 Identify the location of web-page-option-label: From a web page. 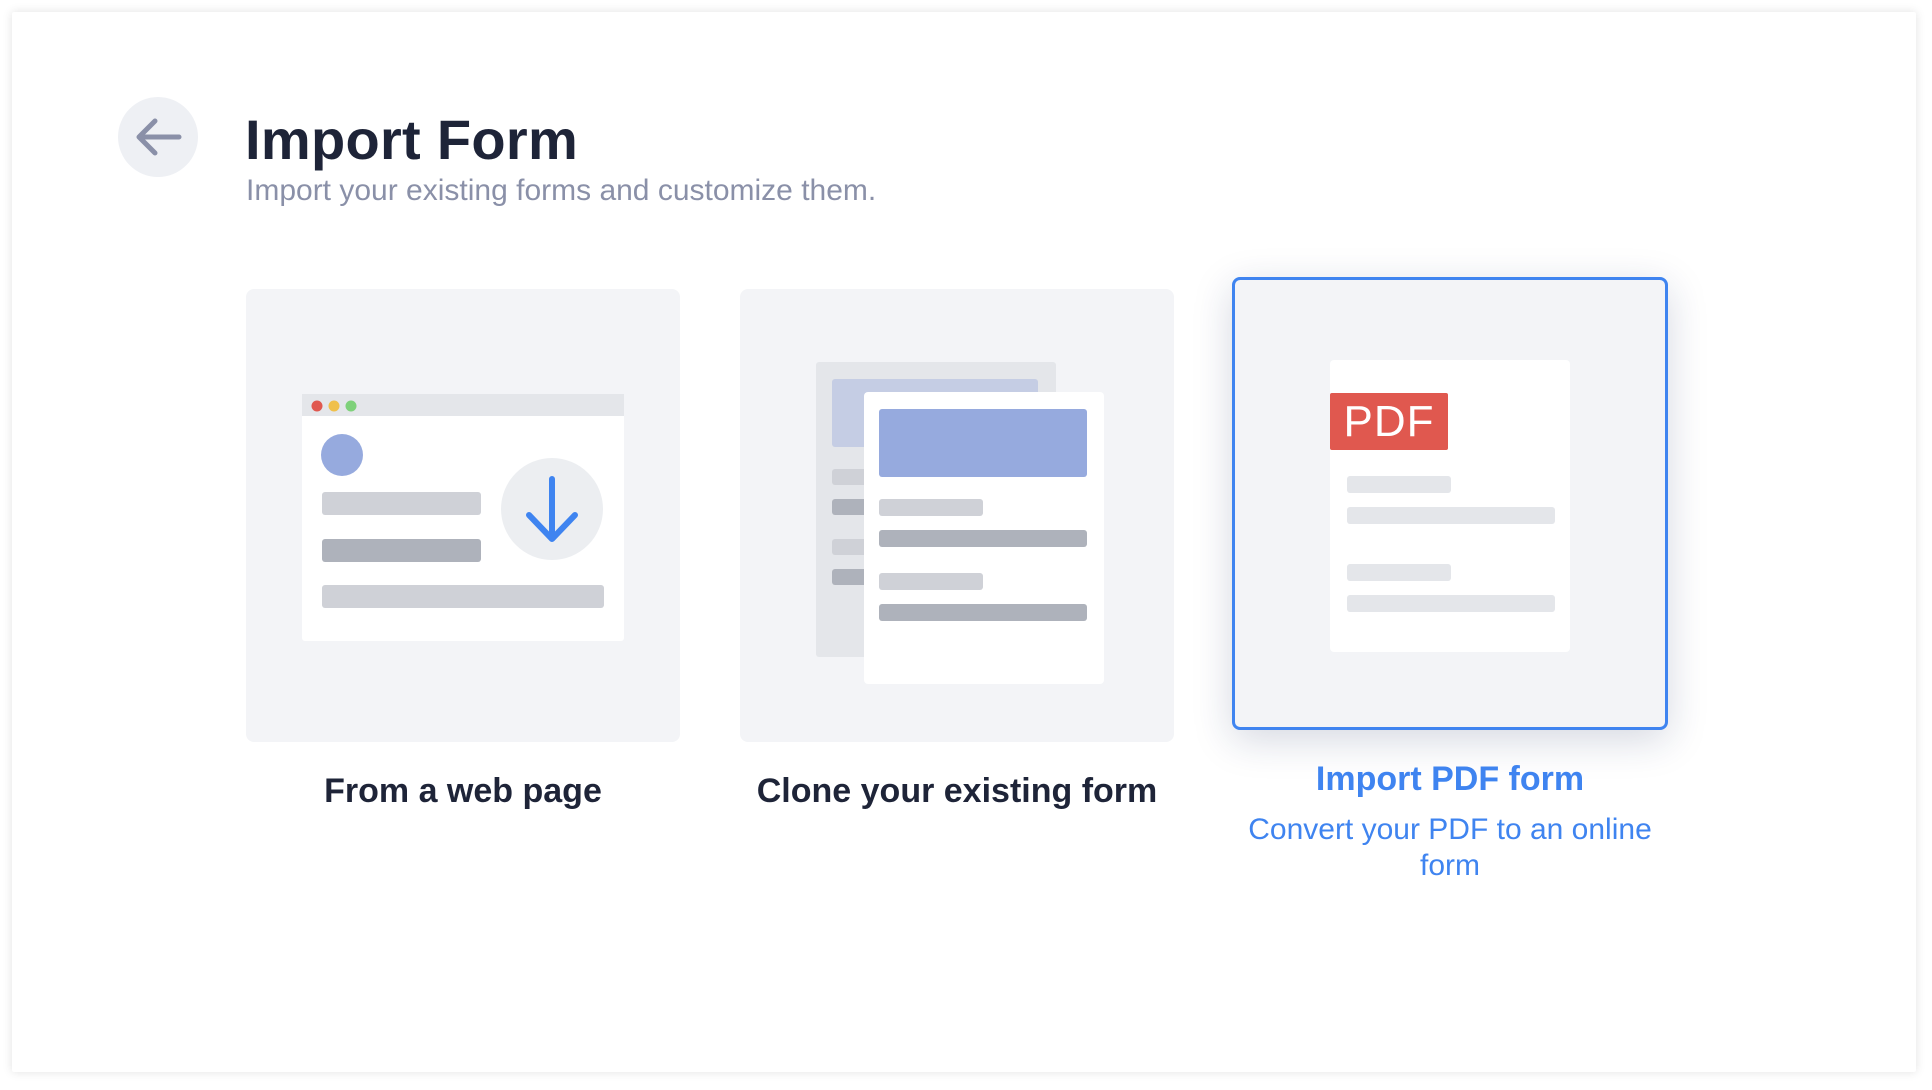
(463, 791).